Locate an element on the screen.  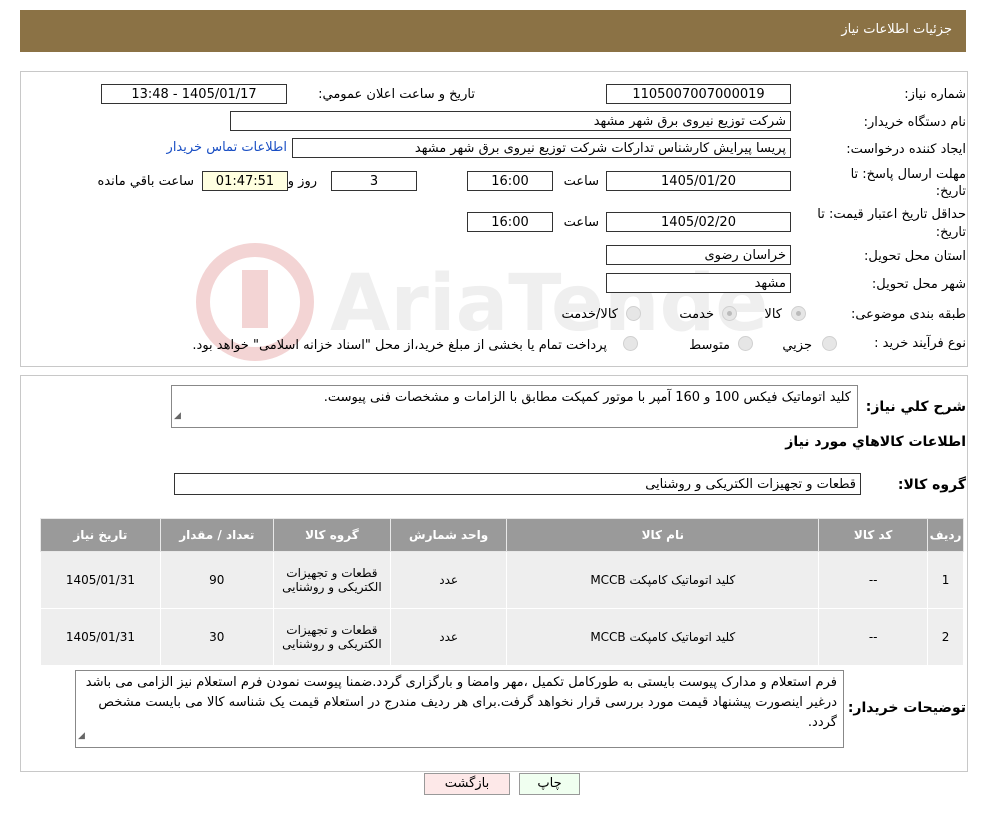
days-label: روز و is located at coordinates (302, 181).